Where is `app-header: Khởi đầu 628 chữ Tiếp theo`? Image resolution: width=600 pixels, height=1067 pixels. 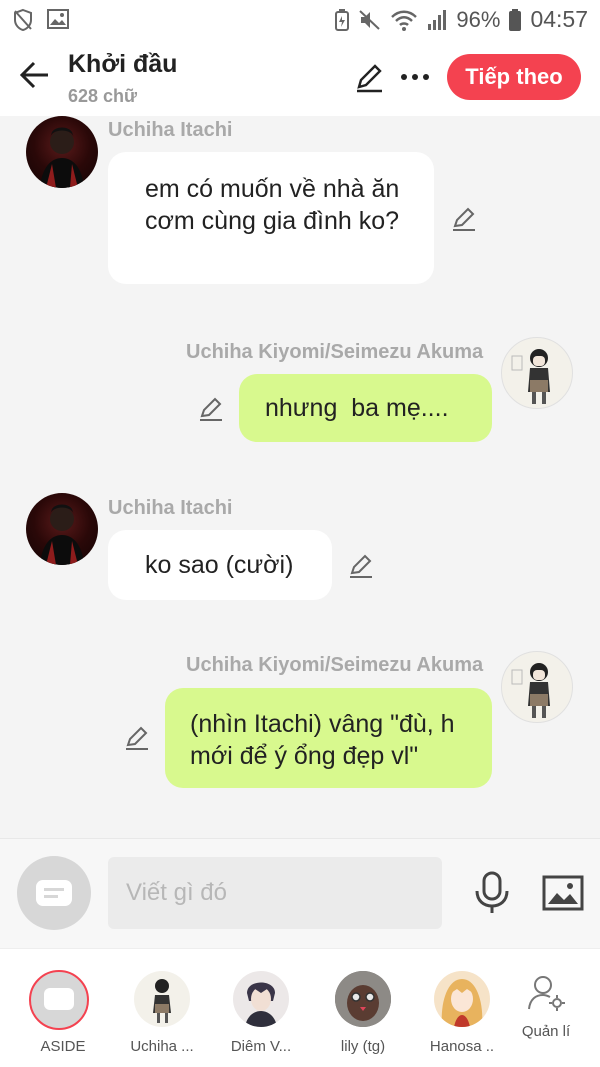
app-header: Khởi đầu 628 chữ Tiếp theo is located at coordinates (300, 78).